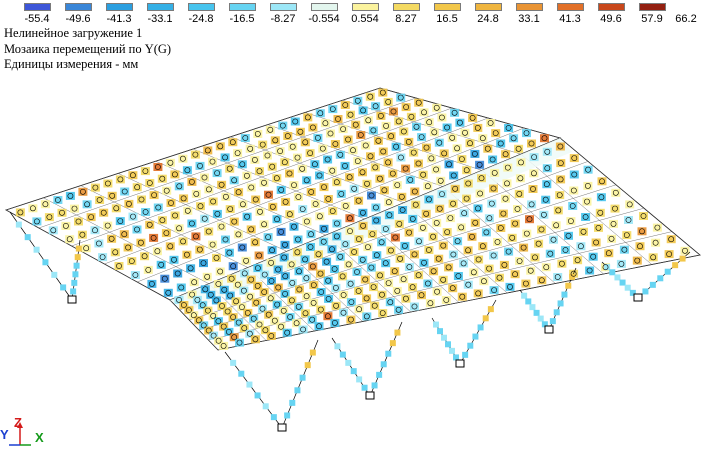 The height and width of the screenshot is (472, 706). Describe the element at coordinates (4, 434) in the screenshot. I see `axis-y-label: Y` at that location.